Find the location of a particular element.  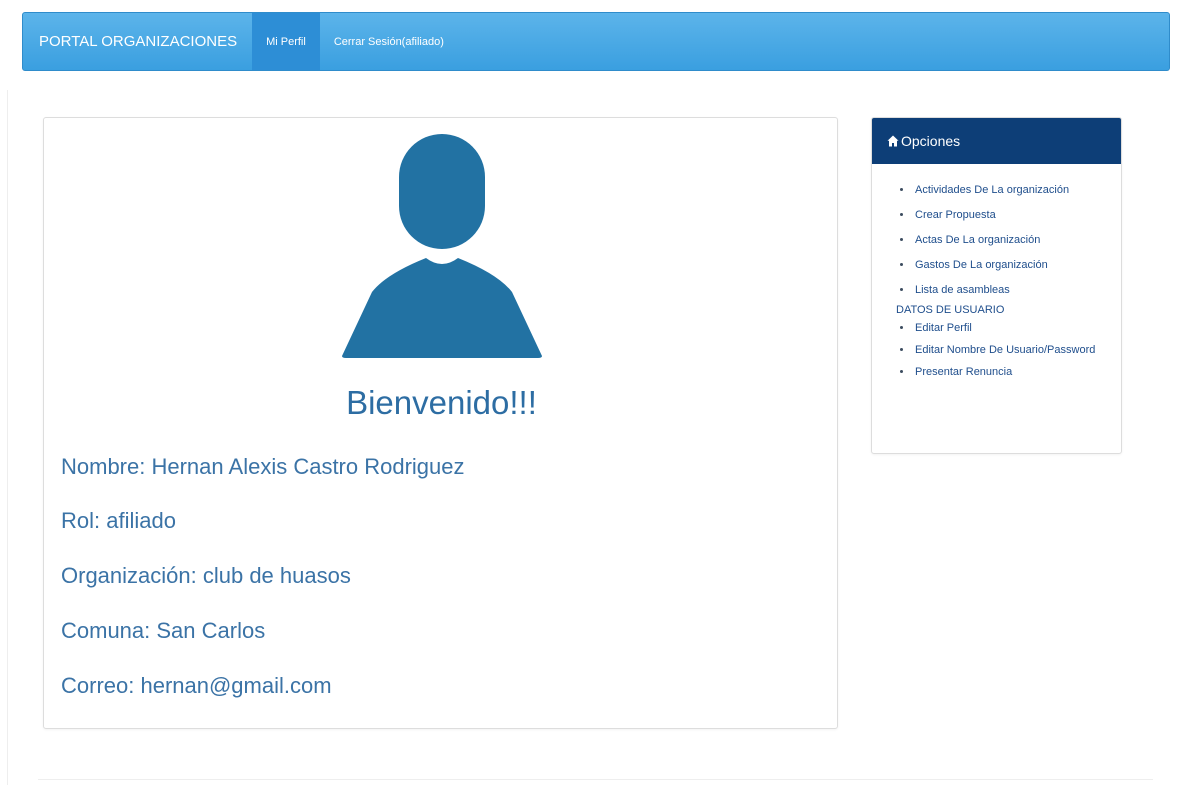

profile-role: Rol: afiliado is located at coordinates (118, 520).